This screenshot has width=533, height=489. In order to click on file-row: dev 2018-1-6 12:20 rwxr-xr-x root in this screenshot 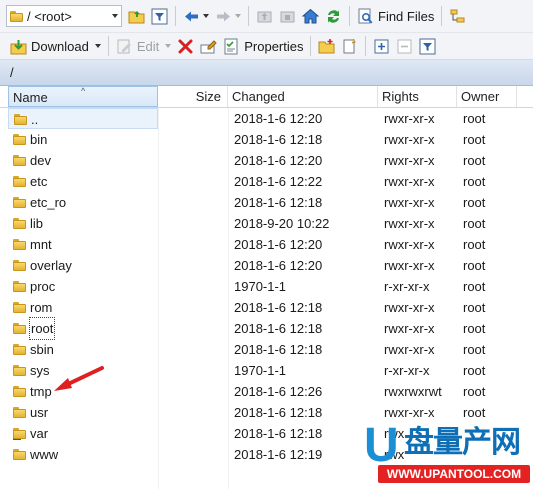, I will do `click(266, 160)`.